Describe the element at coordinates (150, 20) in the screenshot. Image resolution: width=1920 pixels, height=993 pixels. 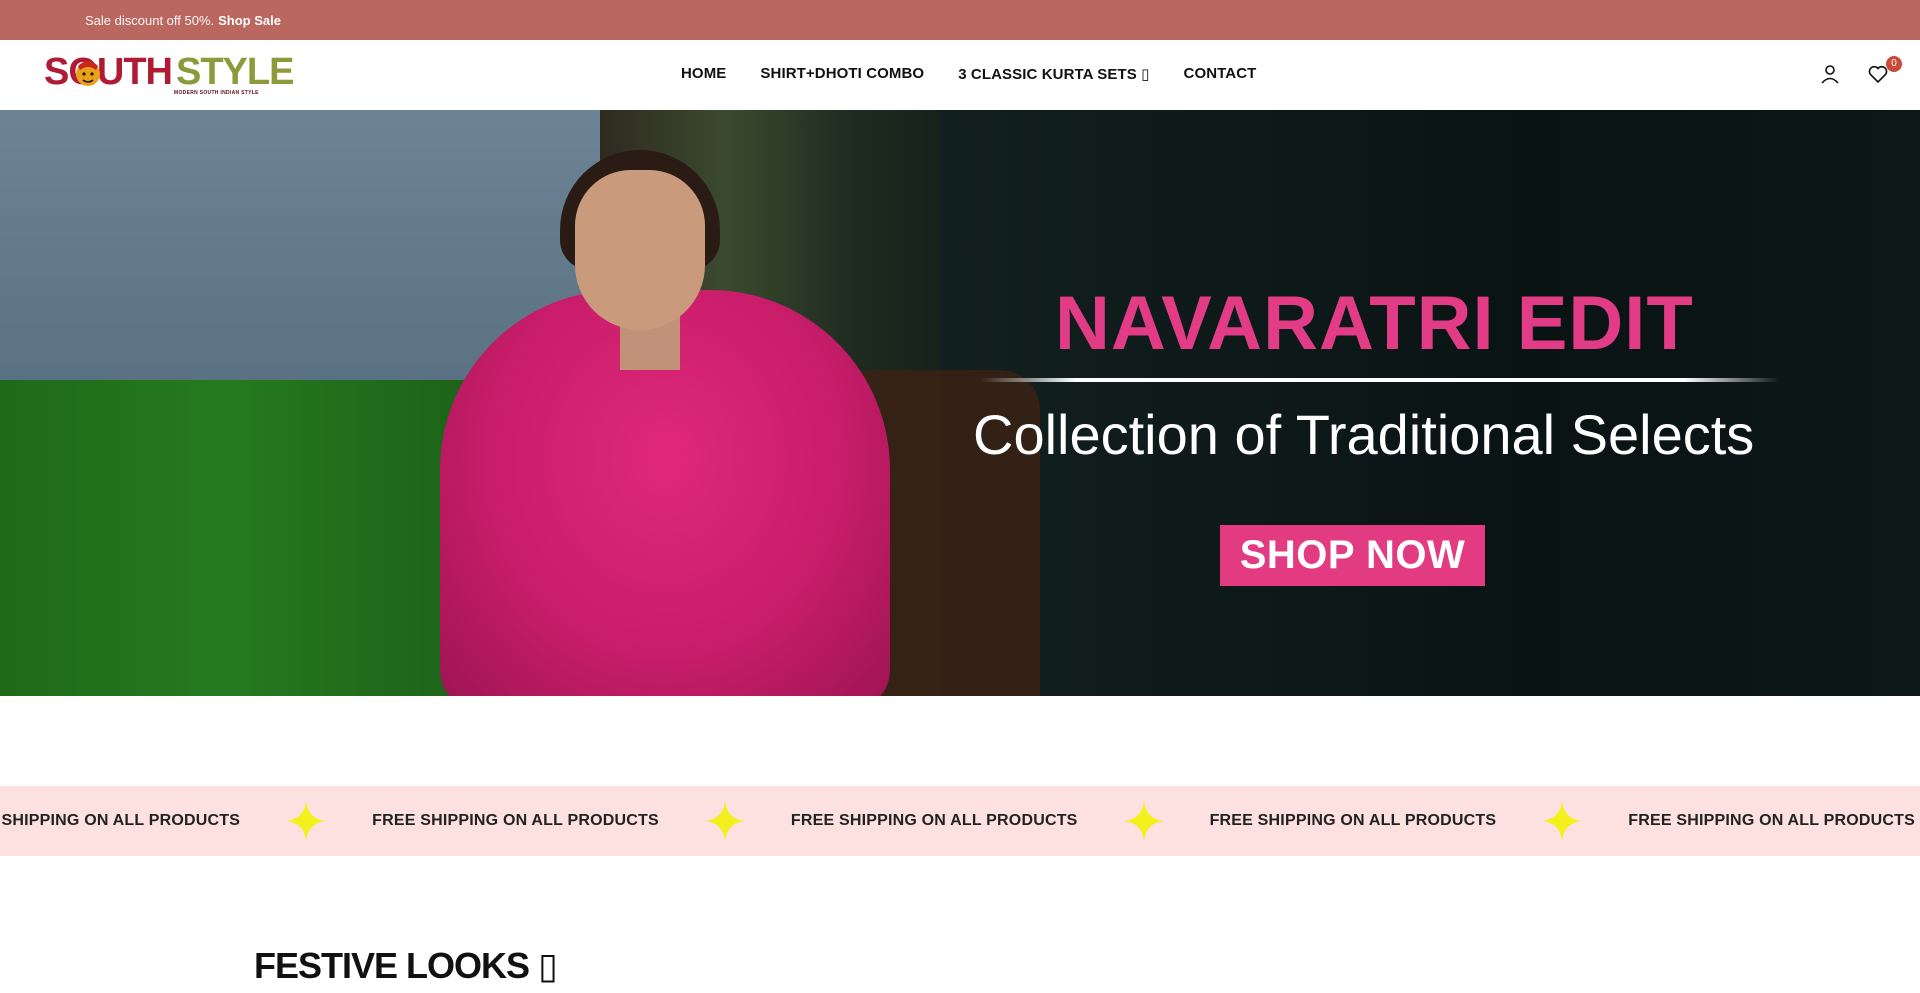
I see `announcement-text: Sale discount off 50%.` at that location.